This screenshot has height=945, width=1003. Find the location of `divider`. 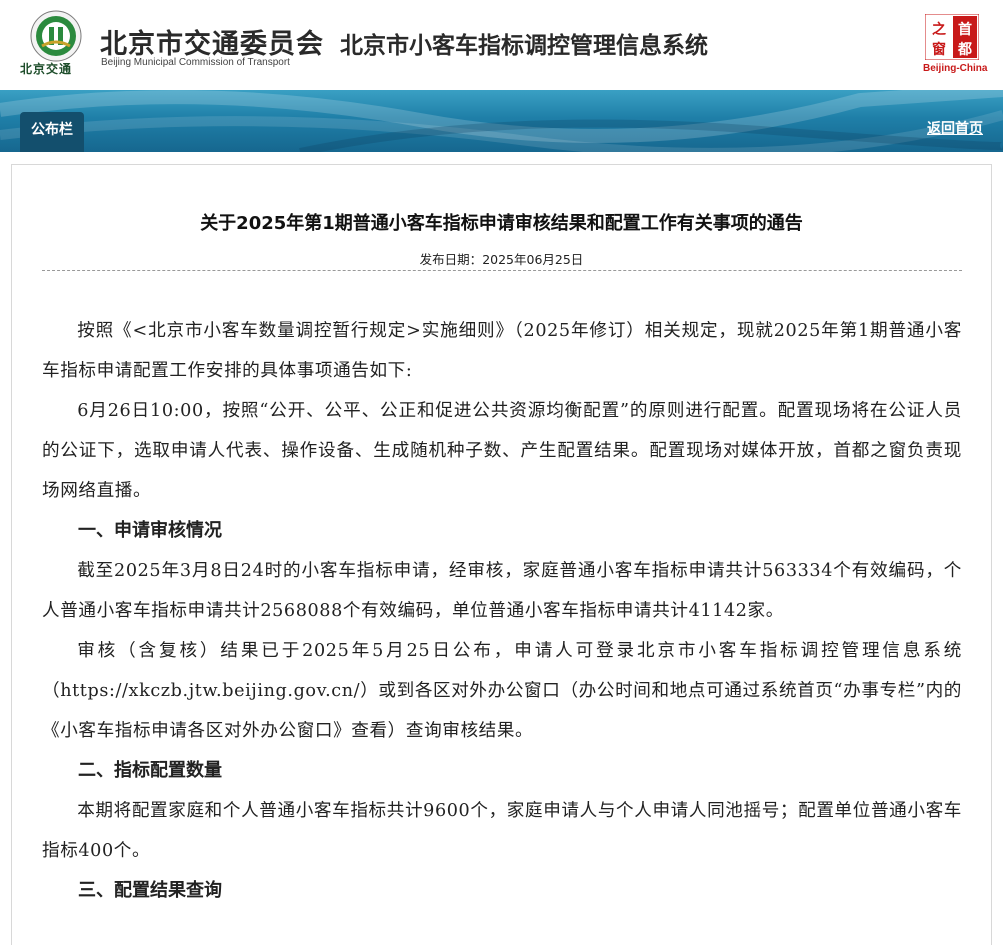

divider is located at coordinates (502, 270).